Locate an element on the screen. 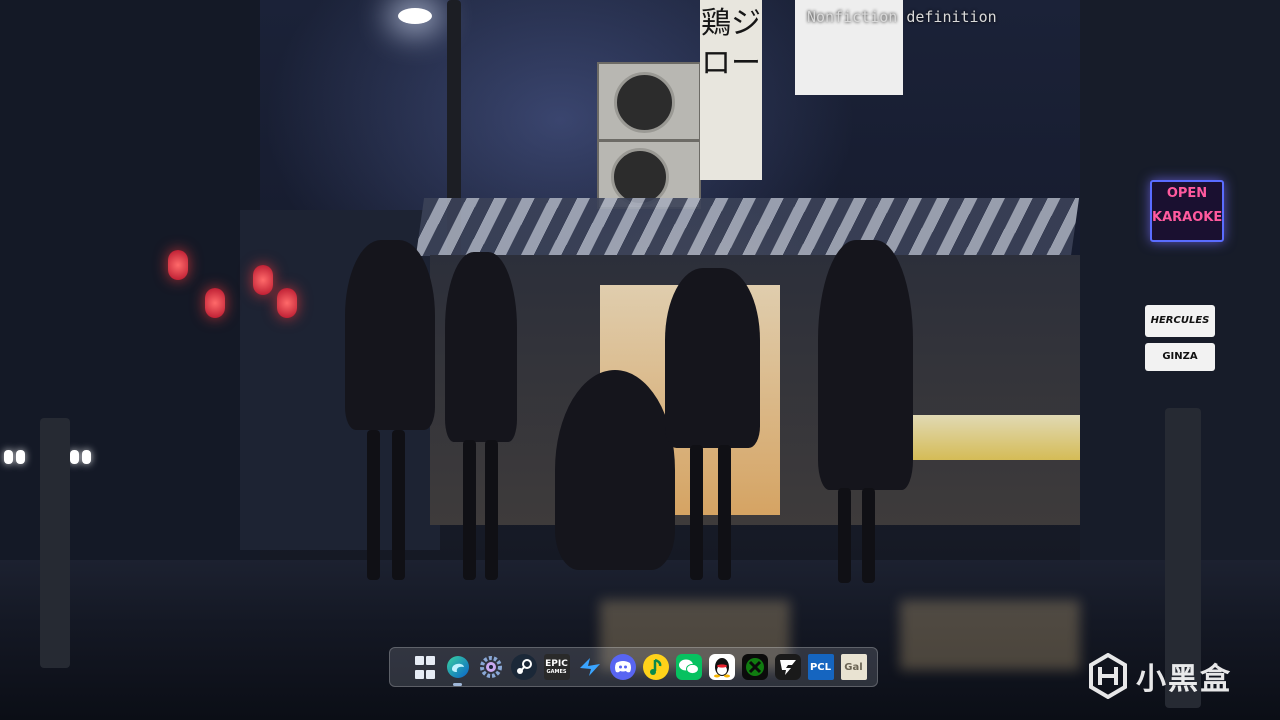 This screenshot has width=1280, height=720. window-title-text: Nonfiction definition is located at coordinates (902, 17).